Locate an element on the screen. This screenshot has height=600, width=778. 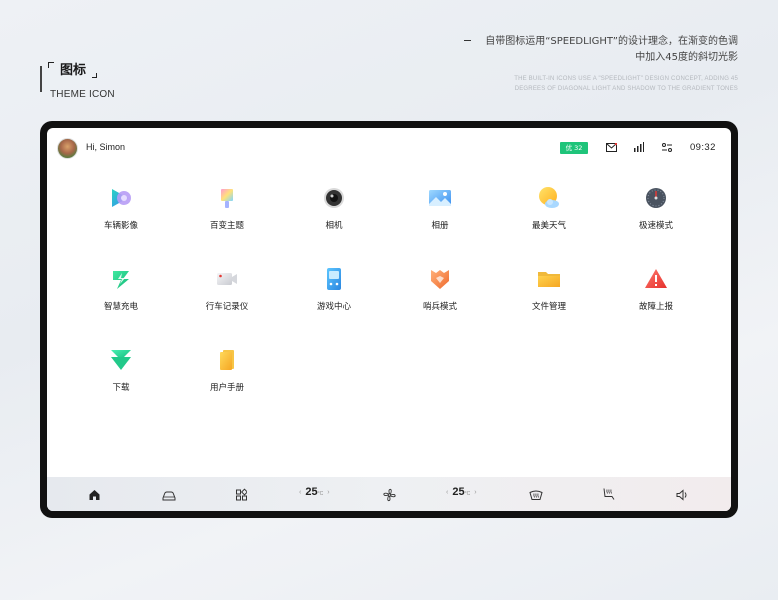
section-title: 图标 is located at coordinates (77, 71).